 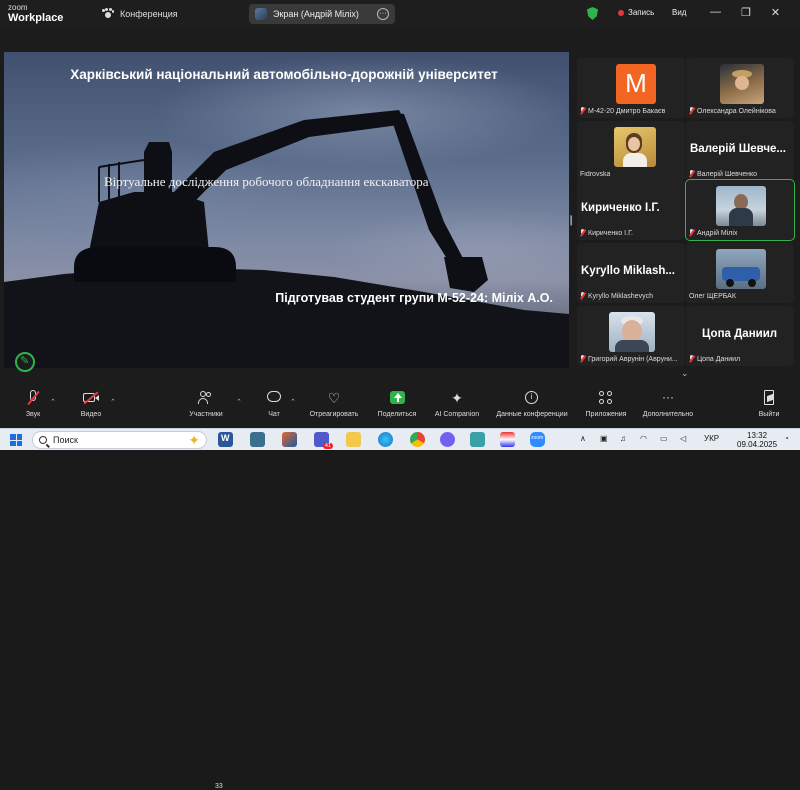 I want to click on chat-icon, so click(x=274, y=398).